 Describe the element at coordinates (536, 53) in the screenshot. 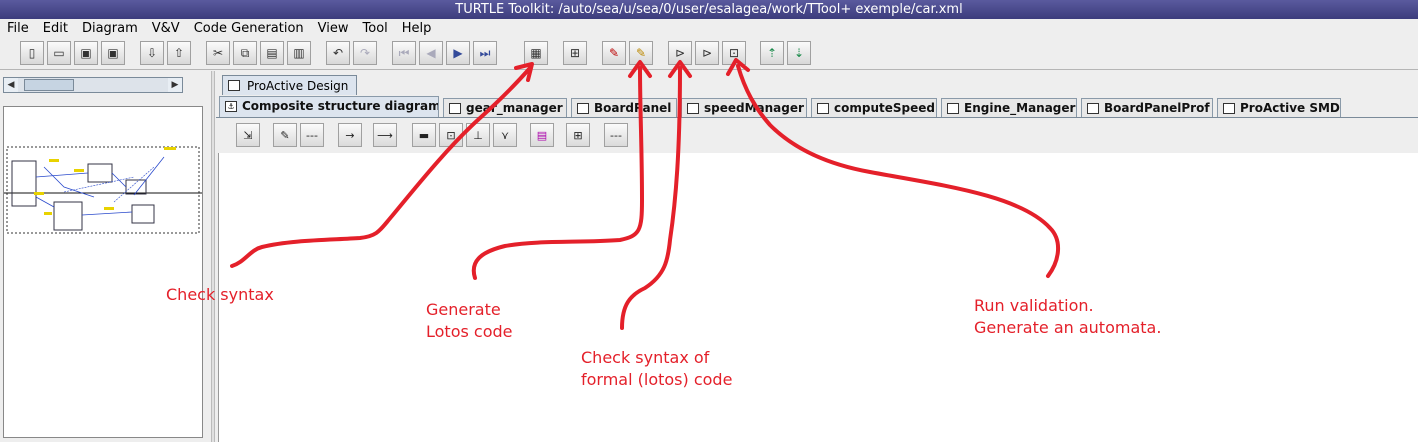

I see `check-syntax-icon: ▦` at that location.